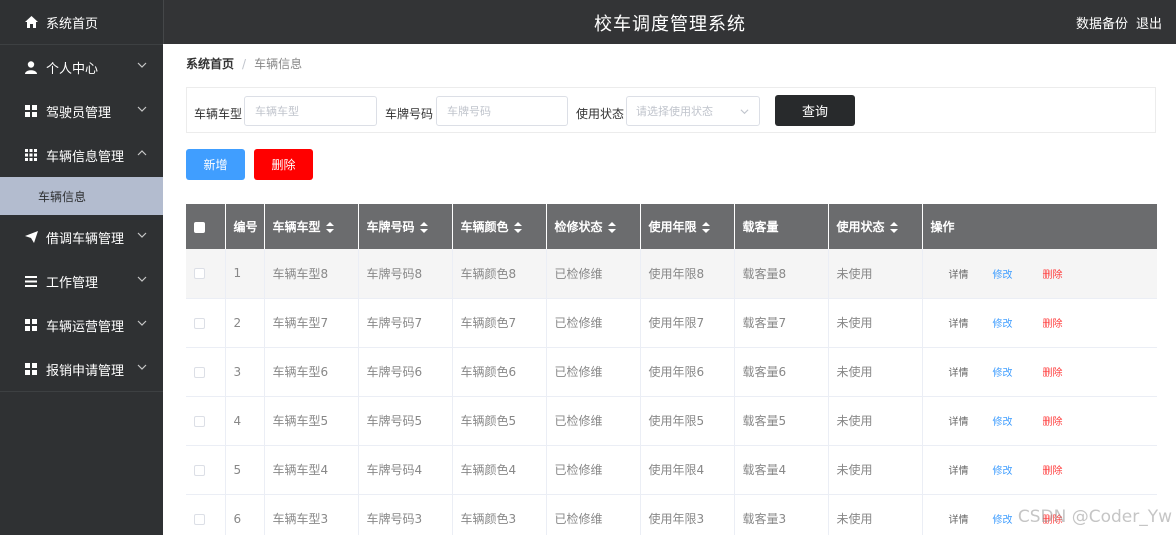 The width and height of the screenshot is (1176, 535). I want to click on divider, so click(81, 391).